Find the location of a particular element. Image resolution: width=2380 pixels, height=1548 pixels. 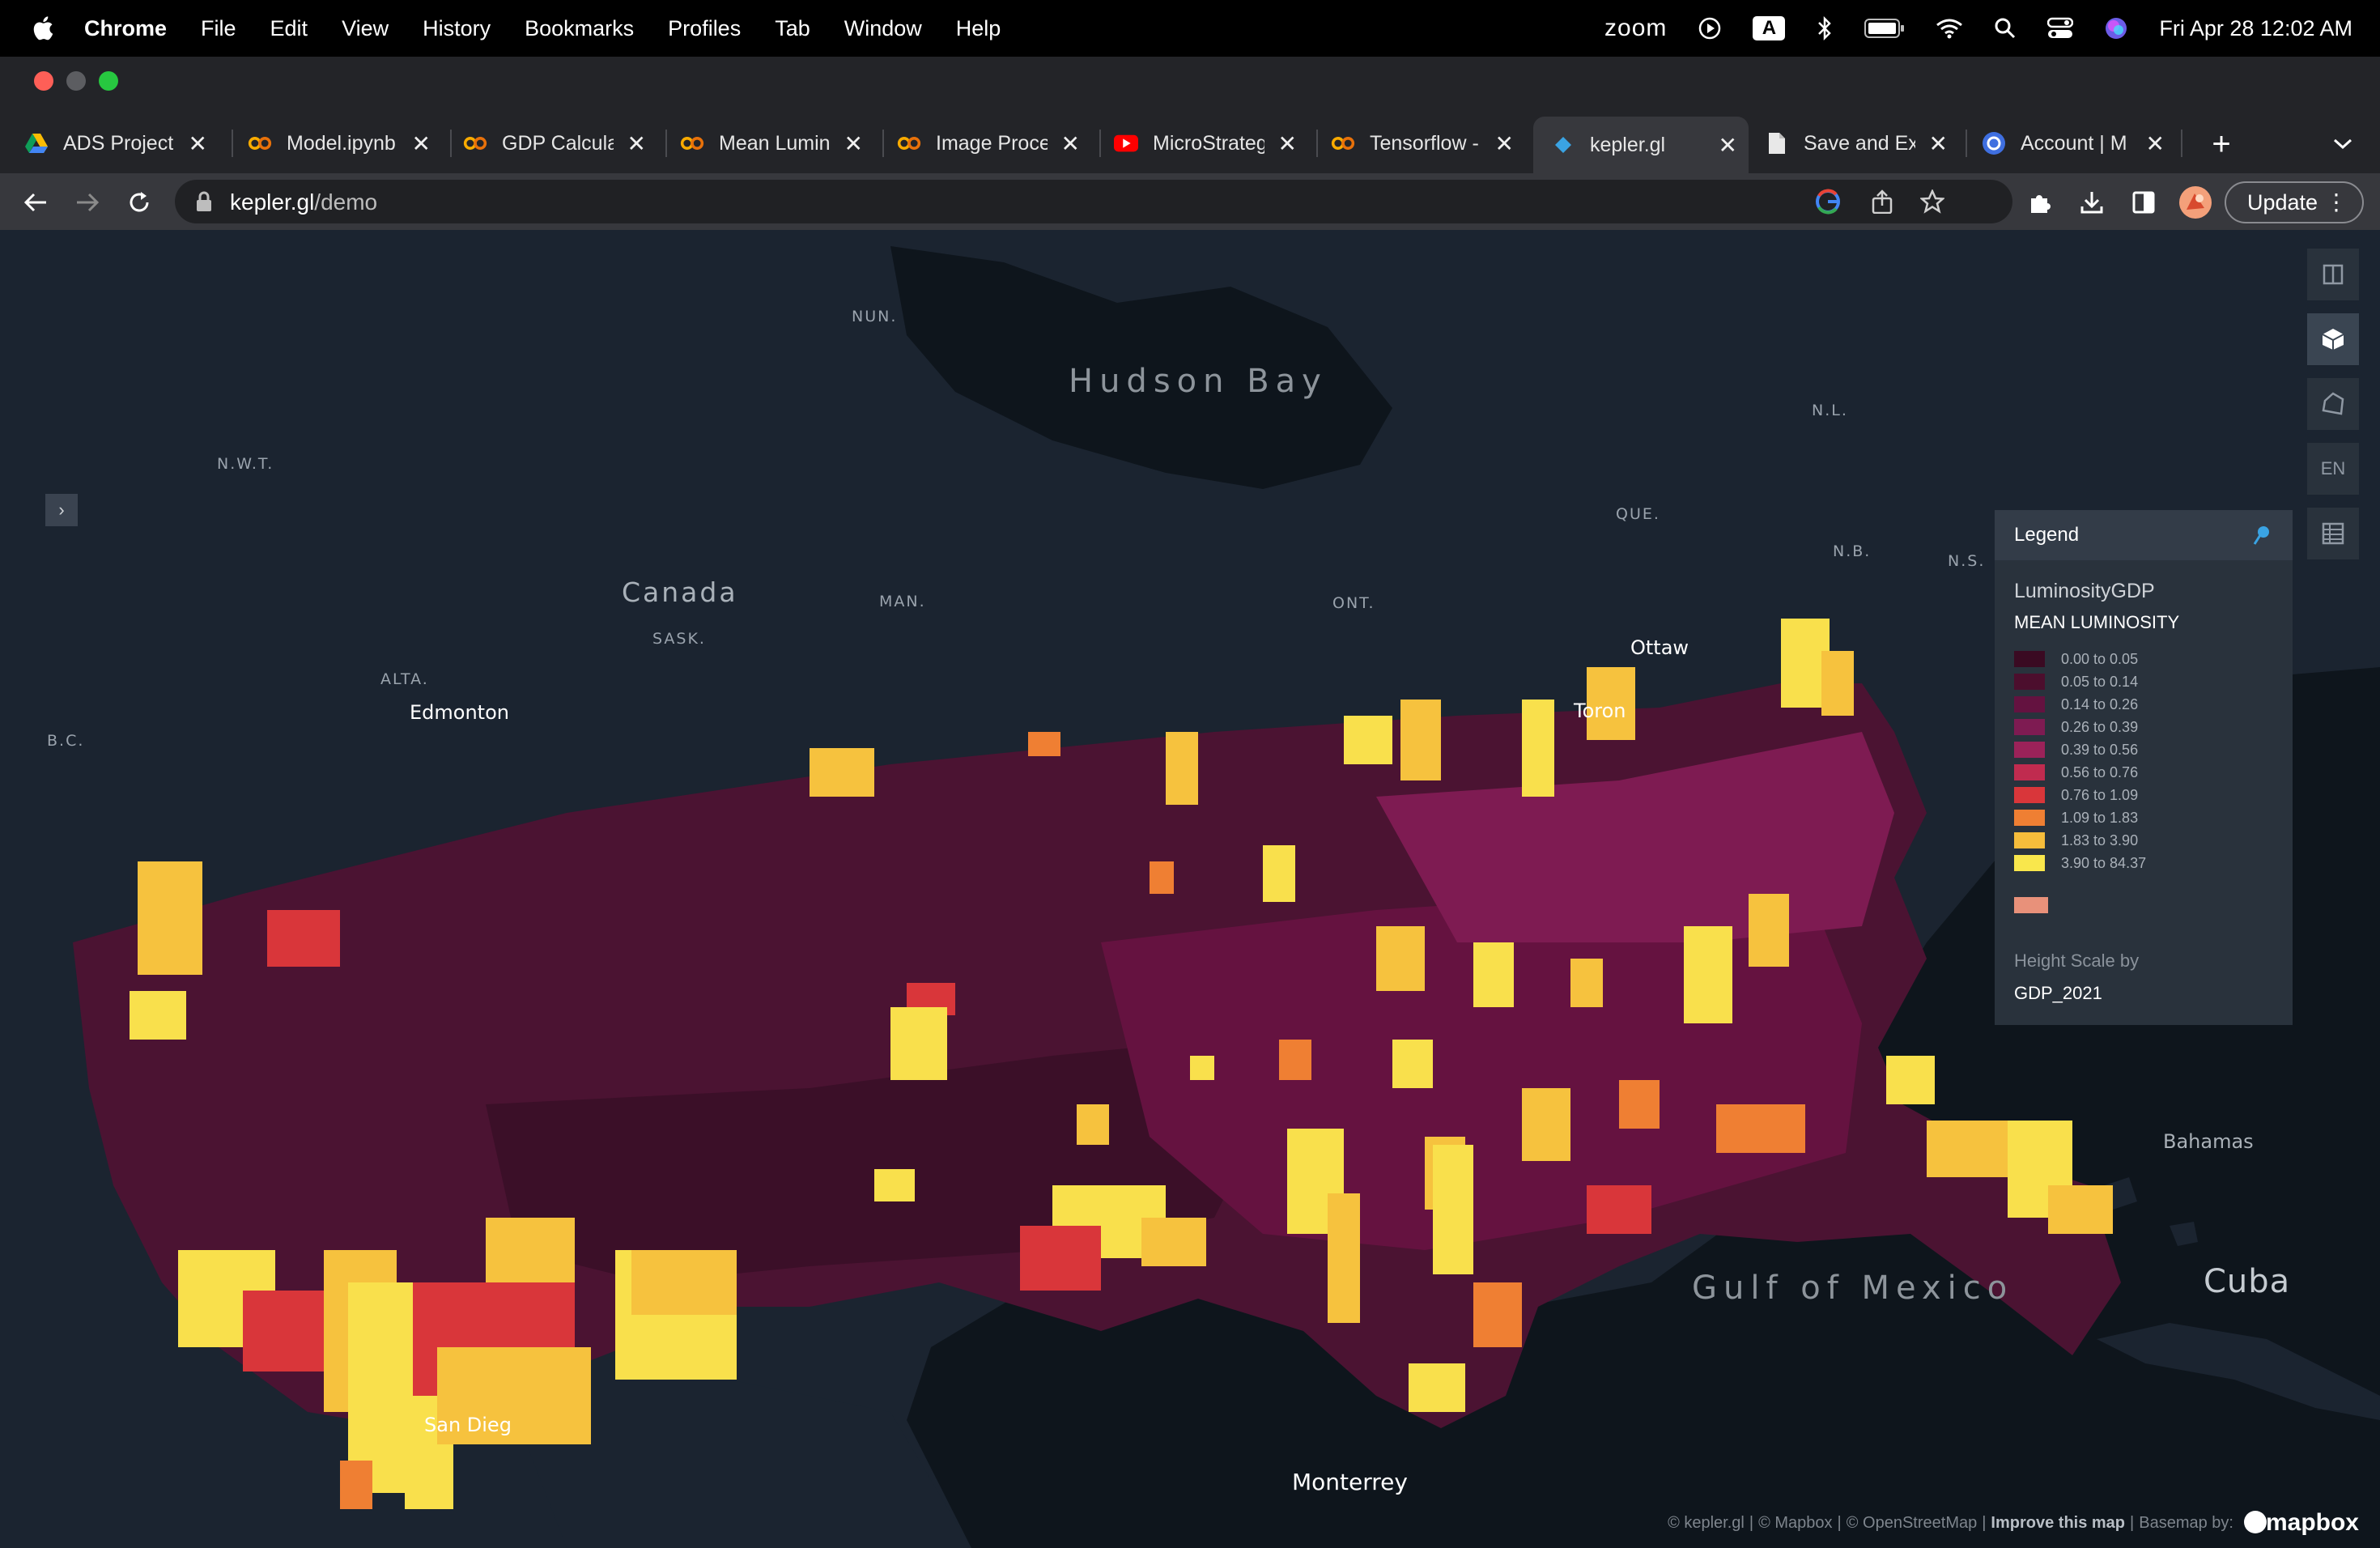

forward-arrow-icon is located at coordinates (87, 202).